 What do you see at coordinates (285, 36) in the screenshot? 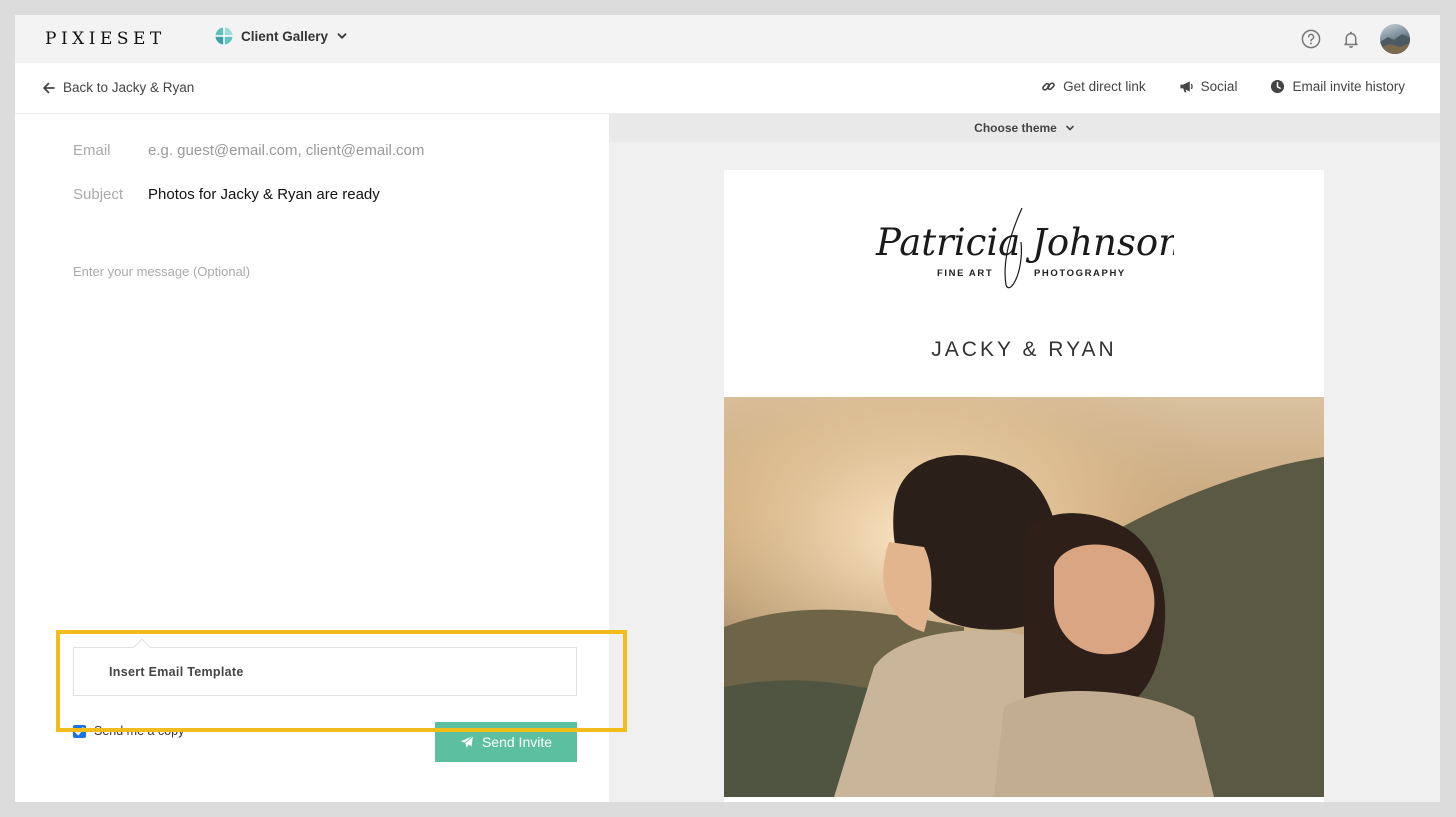
I see `product-name: Client Gallery` at bounding box center [285, 36].